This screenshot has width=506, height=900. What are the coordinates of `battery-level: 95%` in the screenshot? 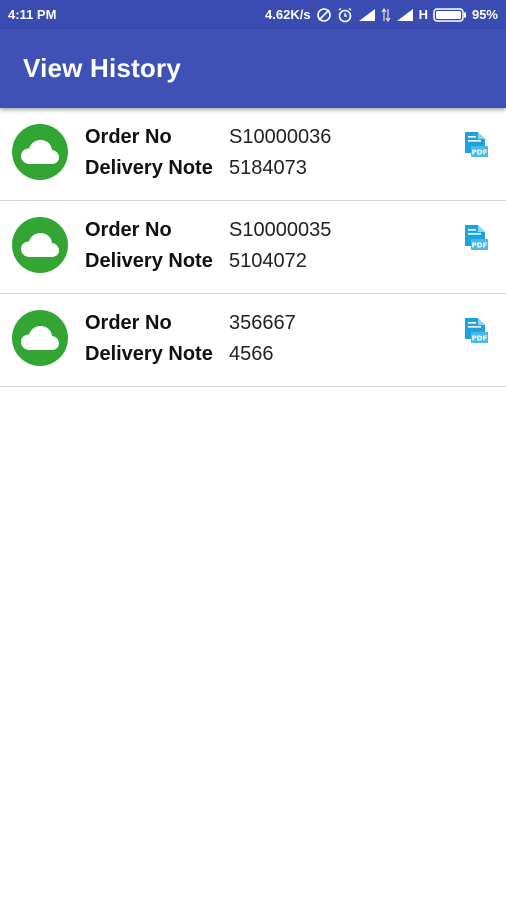 It's located at (484, 14).